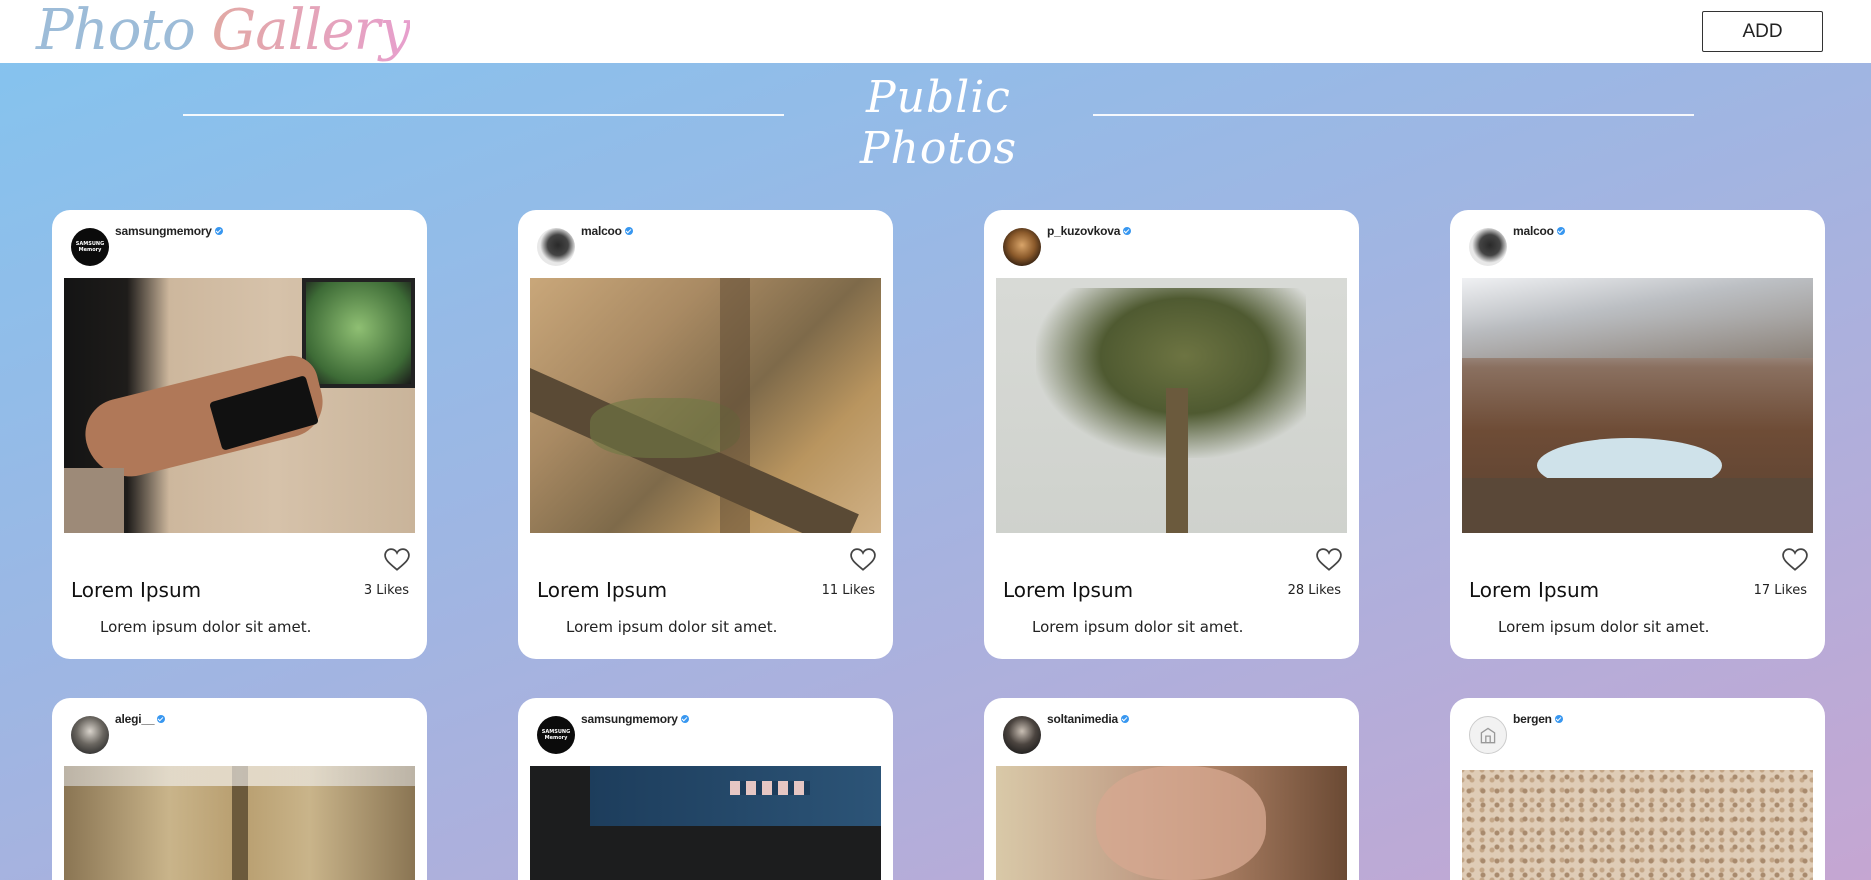  I want to click on username: bergen, so click(1538, 719).